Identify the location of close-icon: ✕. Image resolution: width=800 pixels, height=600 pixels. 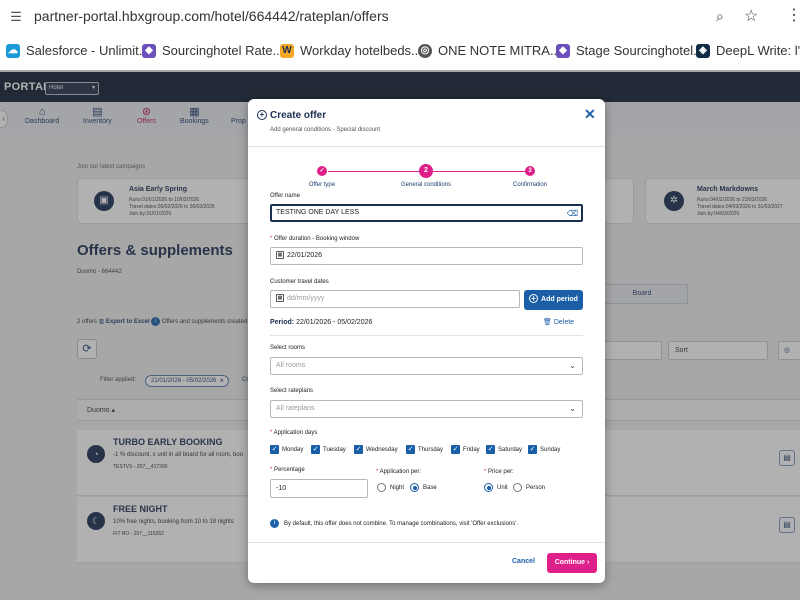
(590, 114).